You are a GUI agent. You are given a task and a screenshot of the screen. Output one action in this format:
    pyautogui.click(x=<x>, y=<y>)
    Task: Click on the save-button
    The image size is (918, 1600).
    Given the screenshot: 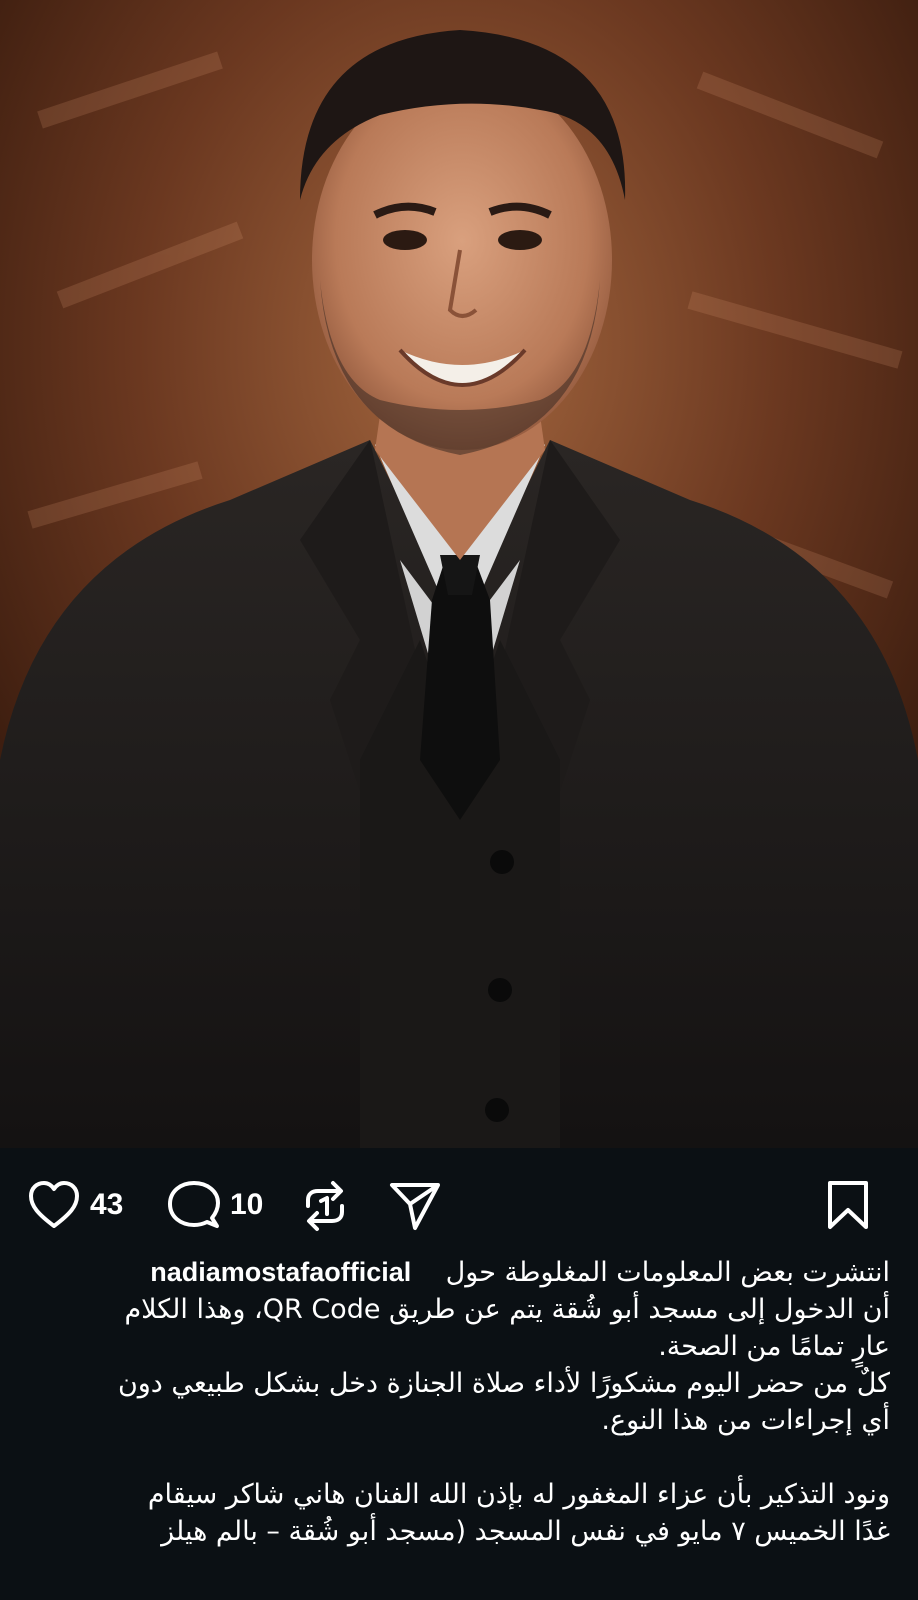 What is the action you would take?
    pyautogui.click(x=848, y=1205)
    